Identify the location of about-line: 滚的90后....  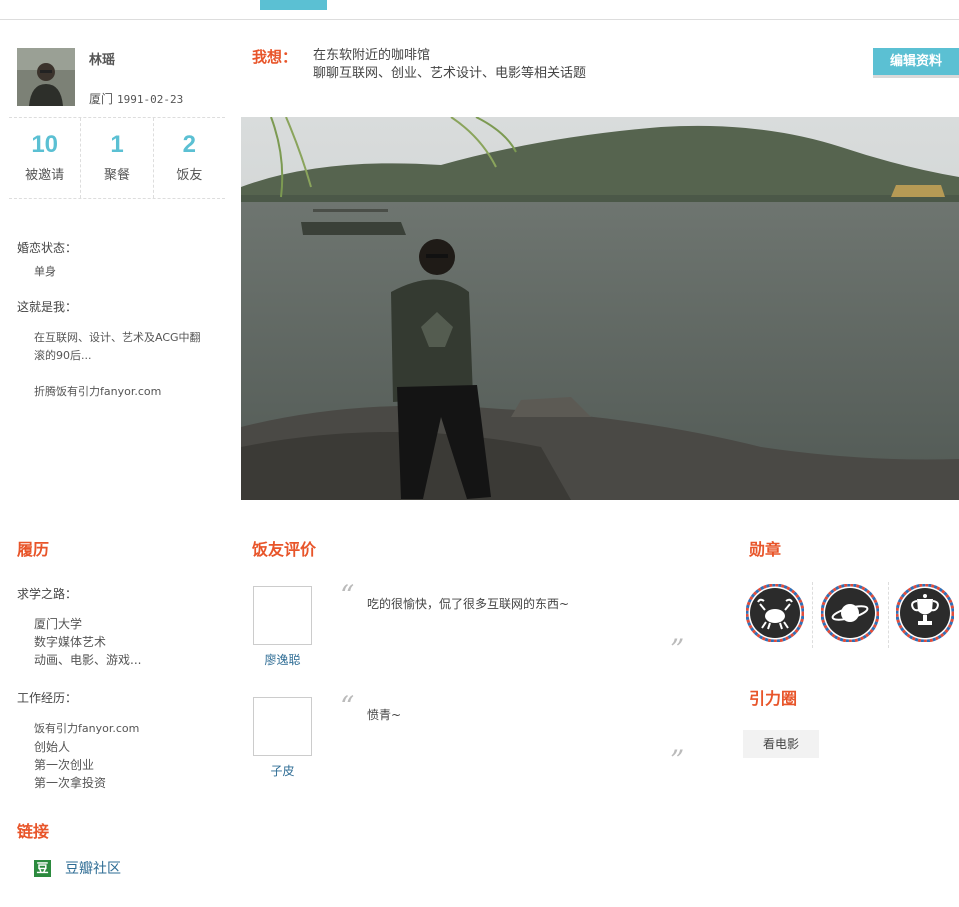
(63, 355).